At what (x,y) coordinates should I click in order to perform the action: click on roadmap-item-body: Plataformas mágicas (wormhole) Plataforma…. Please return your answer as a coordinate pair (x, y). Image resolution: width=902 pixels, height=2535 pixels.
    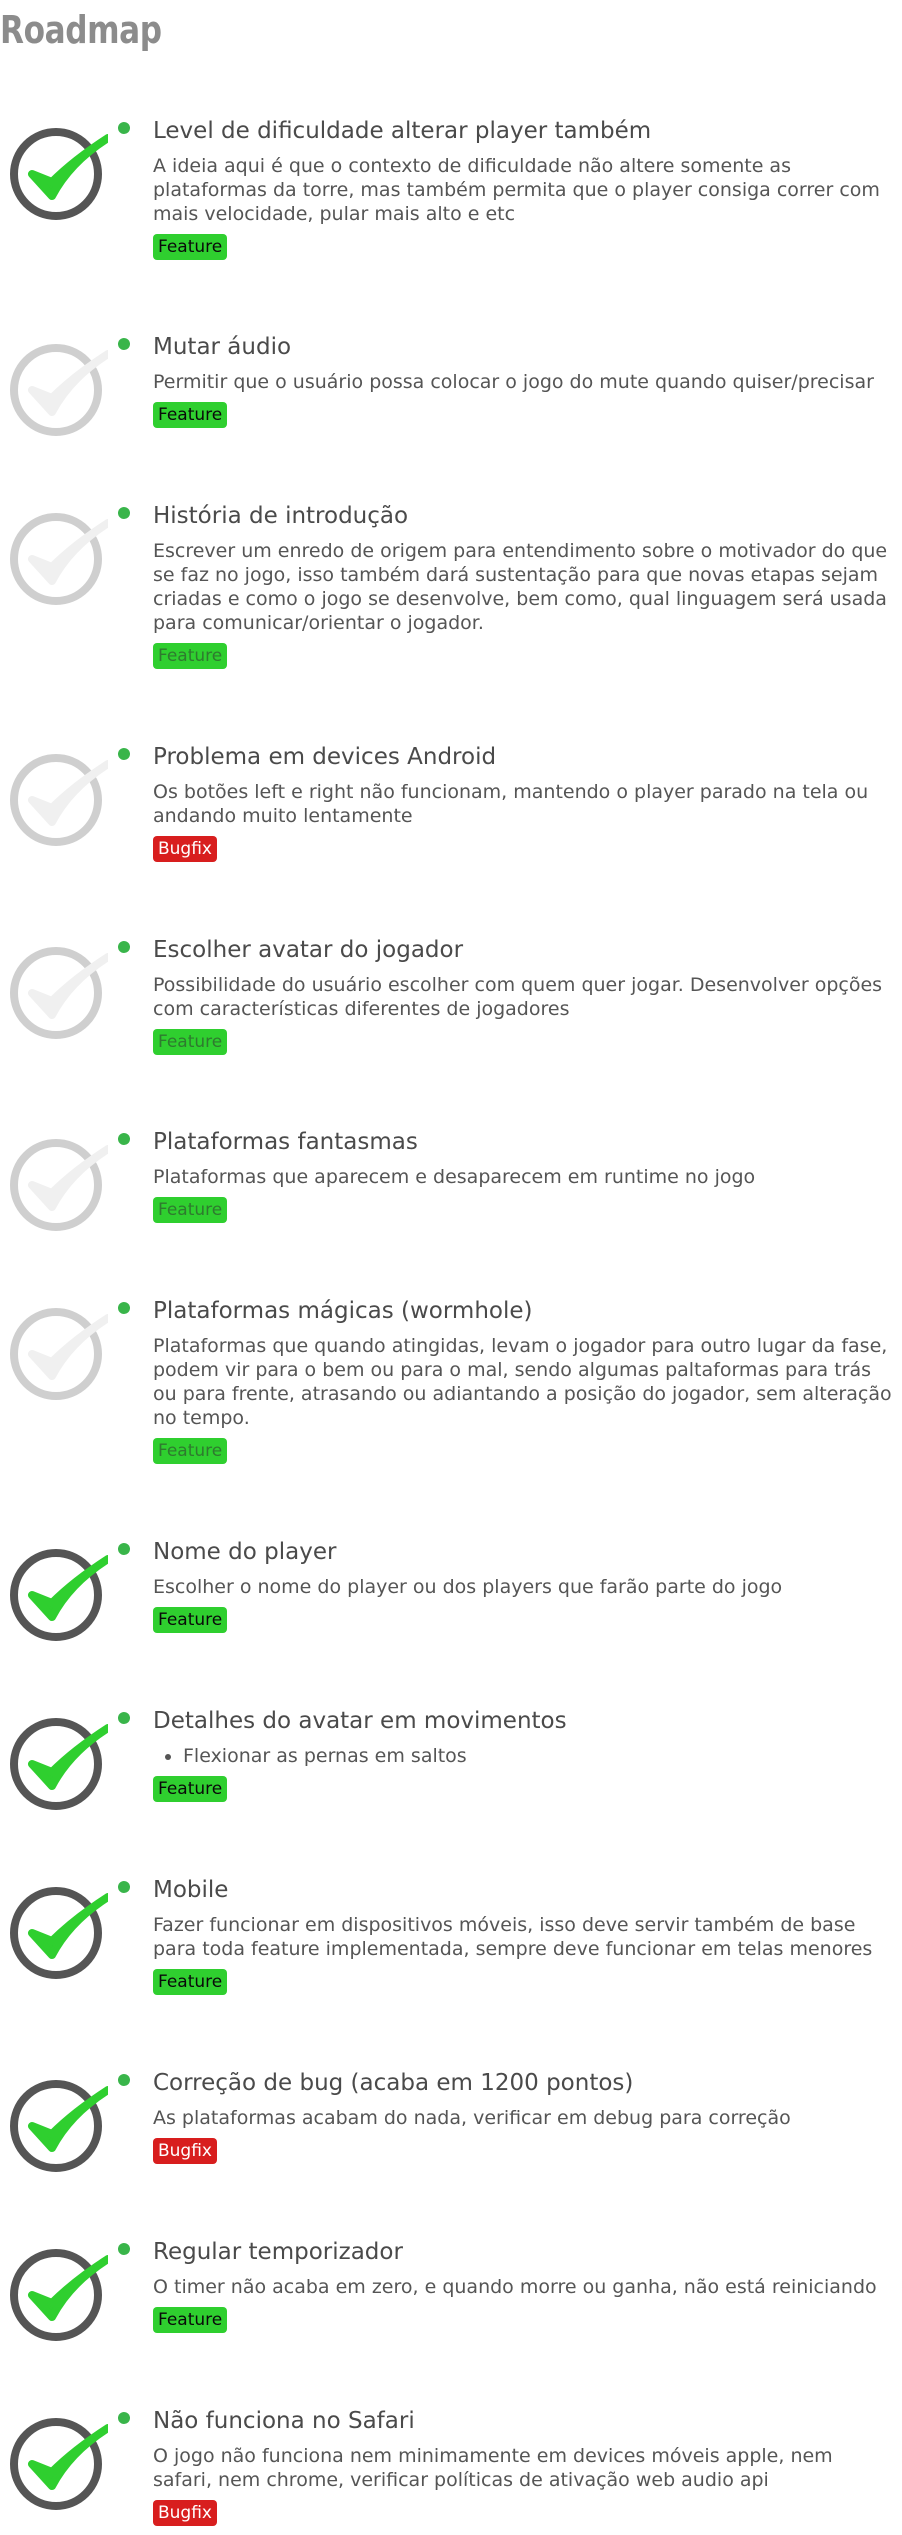
    Looking at the image, I should click on (523, 1380).